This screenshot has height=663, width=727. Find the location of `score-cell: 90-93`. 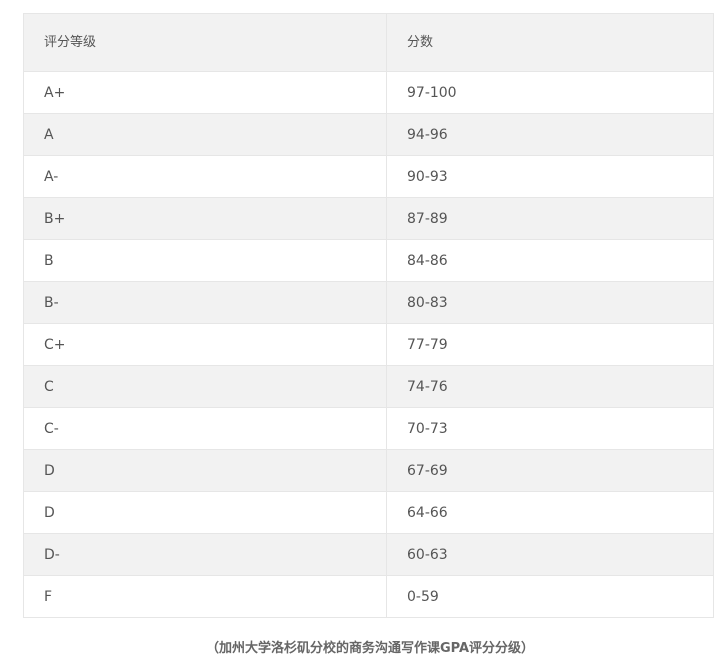

score-cell: 90-93 is located at coordinates (550, 176).